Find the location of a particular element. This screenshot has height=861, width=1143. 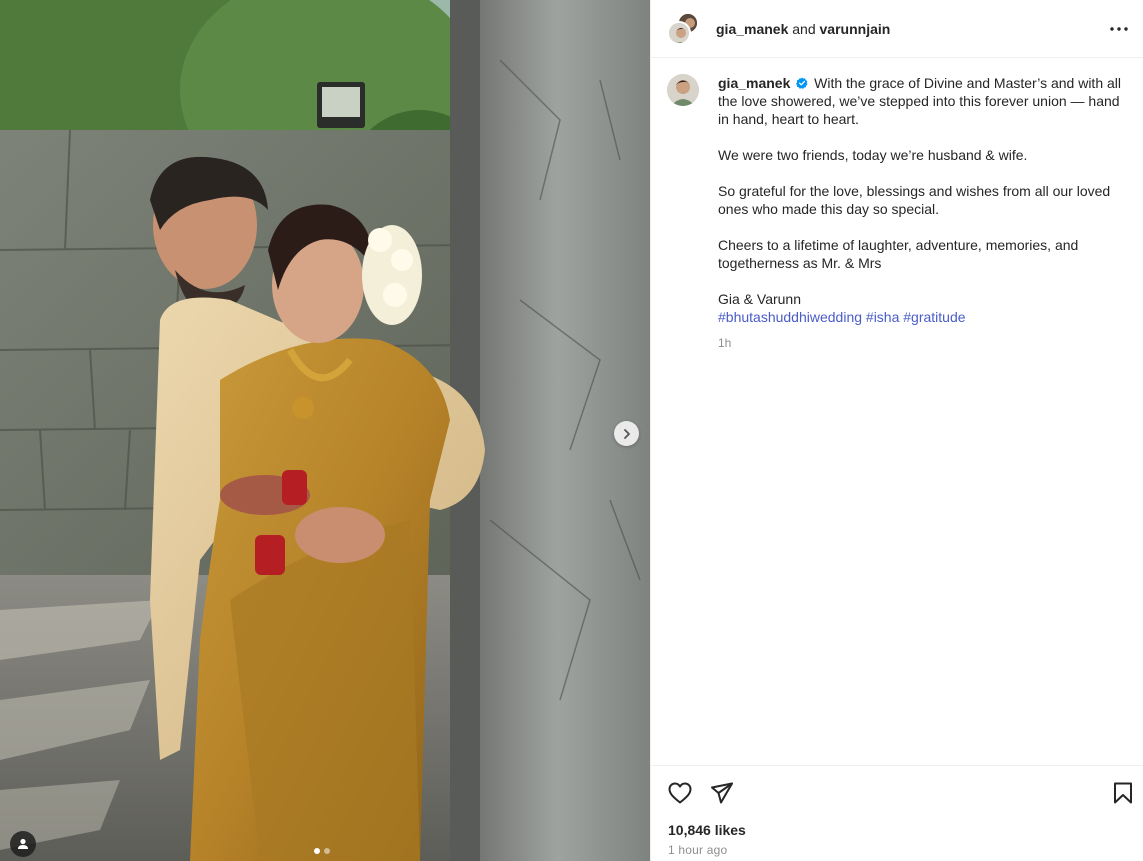

more-options-icon is located at coordinates (1119, 29).